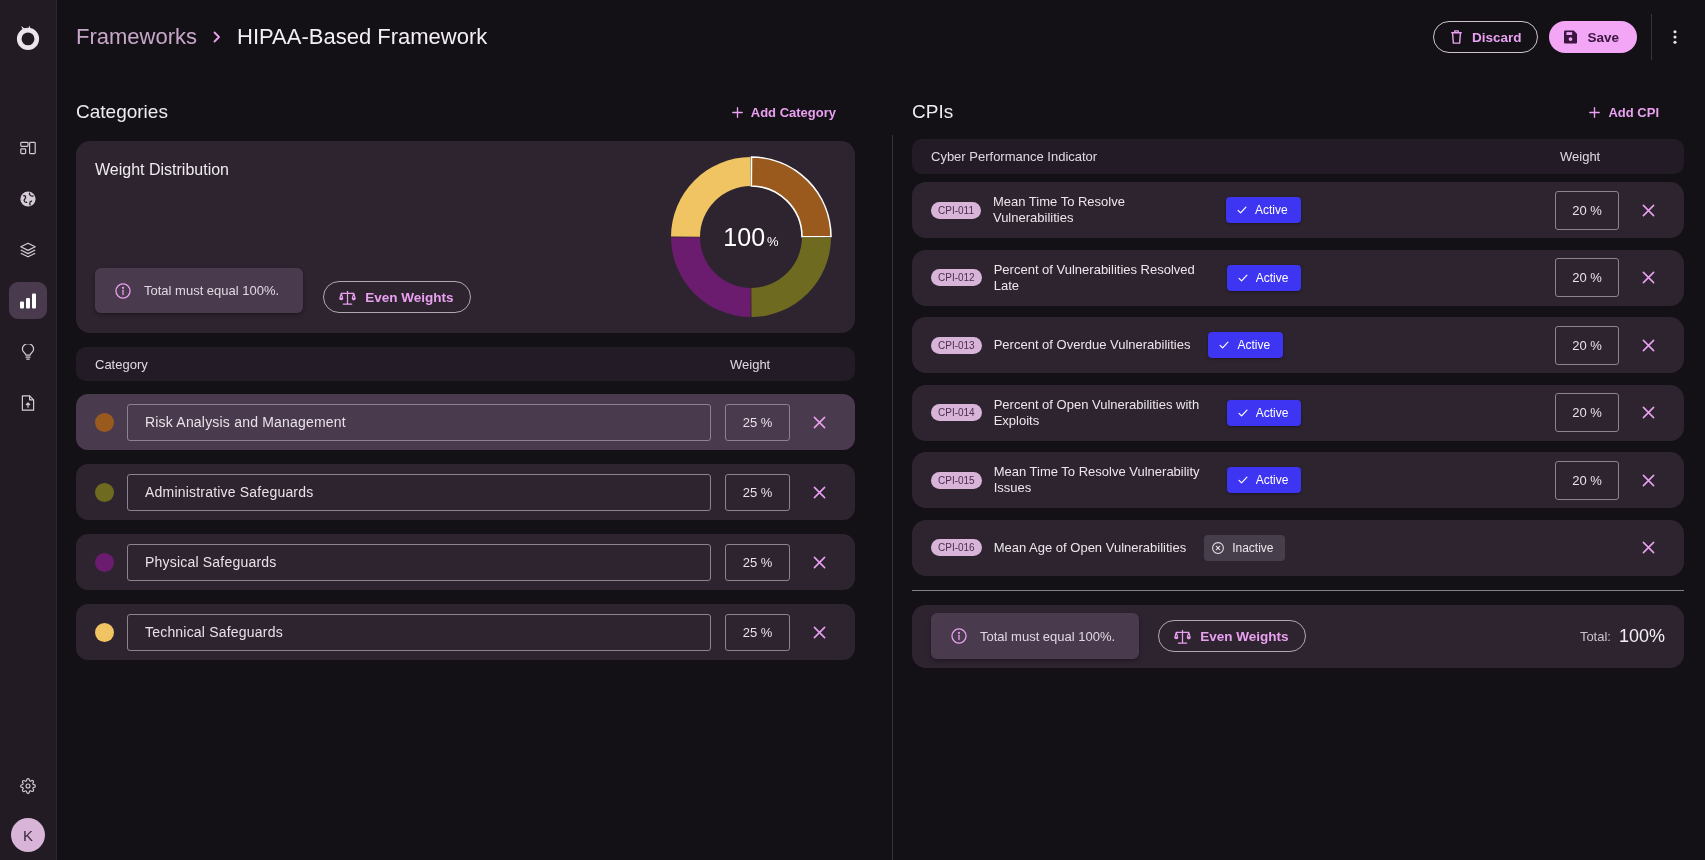  Describe the element at coordinates (956, 345) in the screenshot. I see `cpi-code-tag: CPI-013` at that location.